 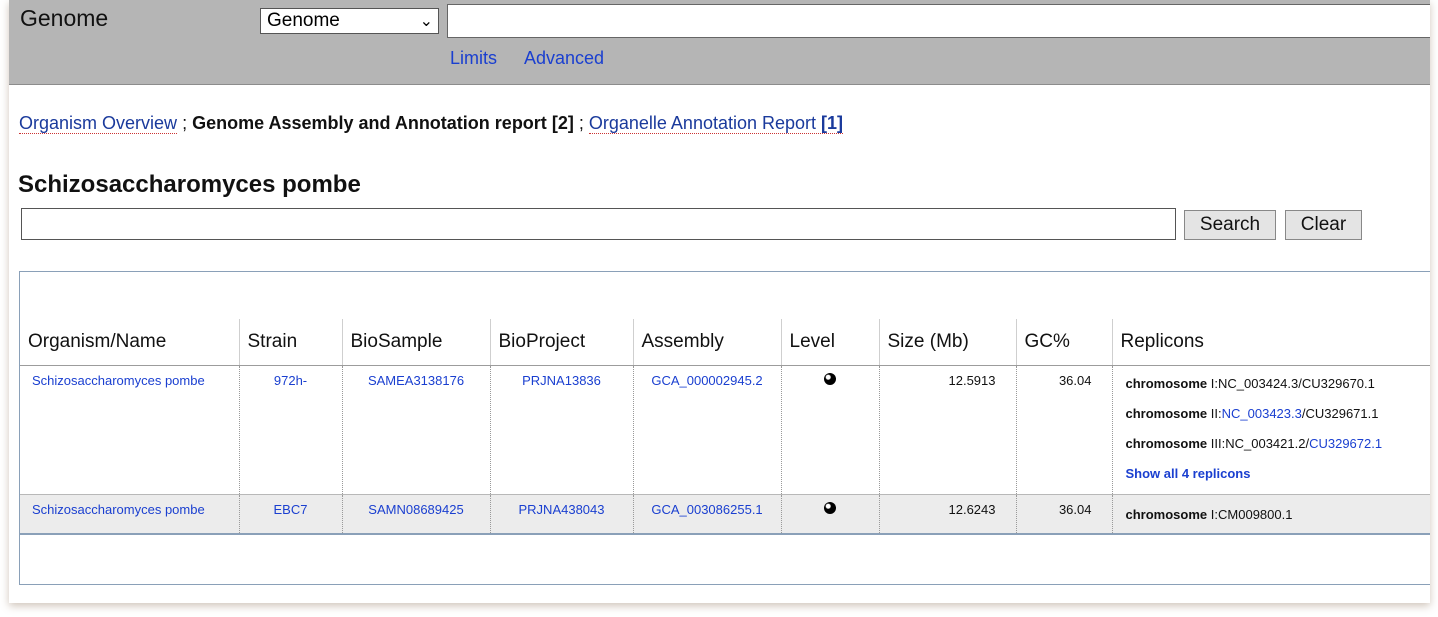 What do you see at coordinates (1258, 383) in the screenshot?
I see `replicon-refseq: NC_003424.3` at bounding box center [1258, 383].